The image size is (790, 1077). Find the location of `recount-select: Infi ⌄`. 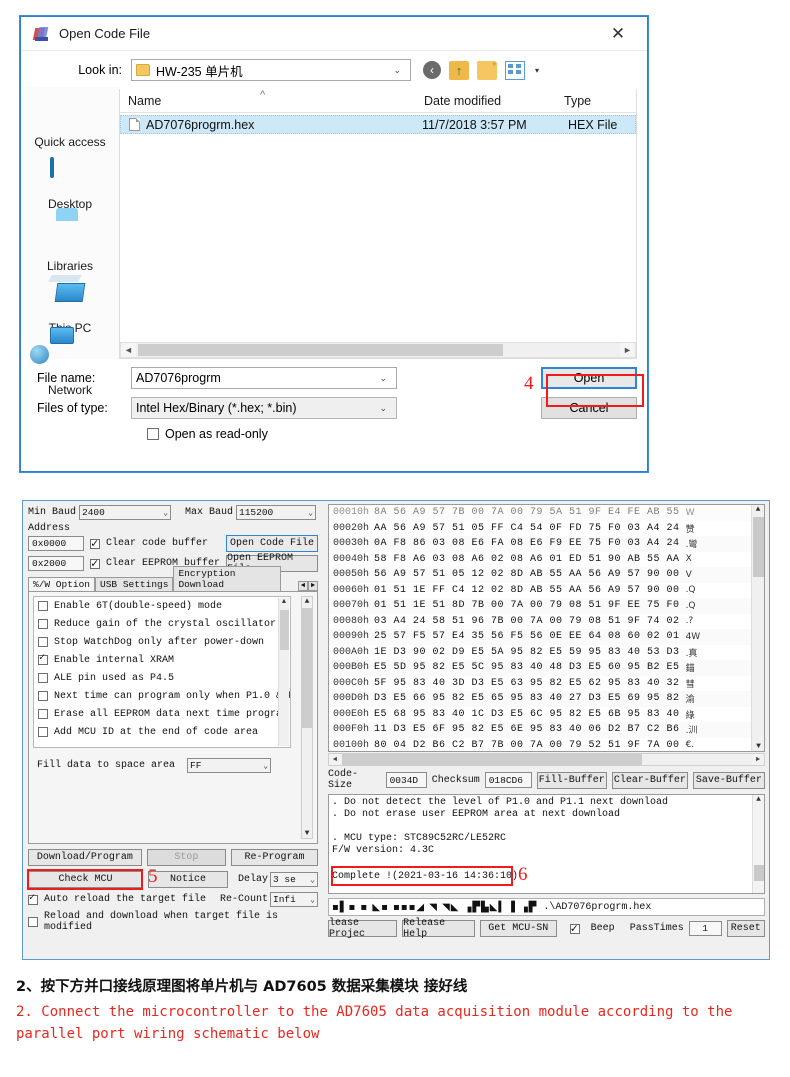

recount-select: Infi ⌄ is located at coordinates (294, 899).